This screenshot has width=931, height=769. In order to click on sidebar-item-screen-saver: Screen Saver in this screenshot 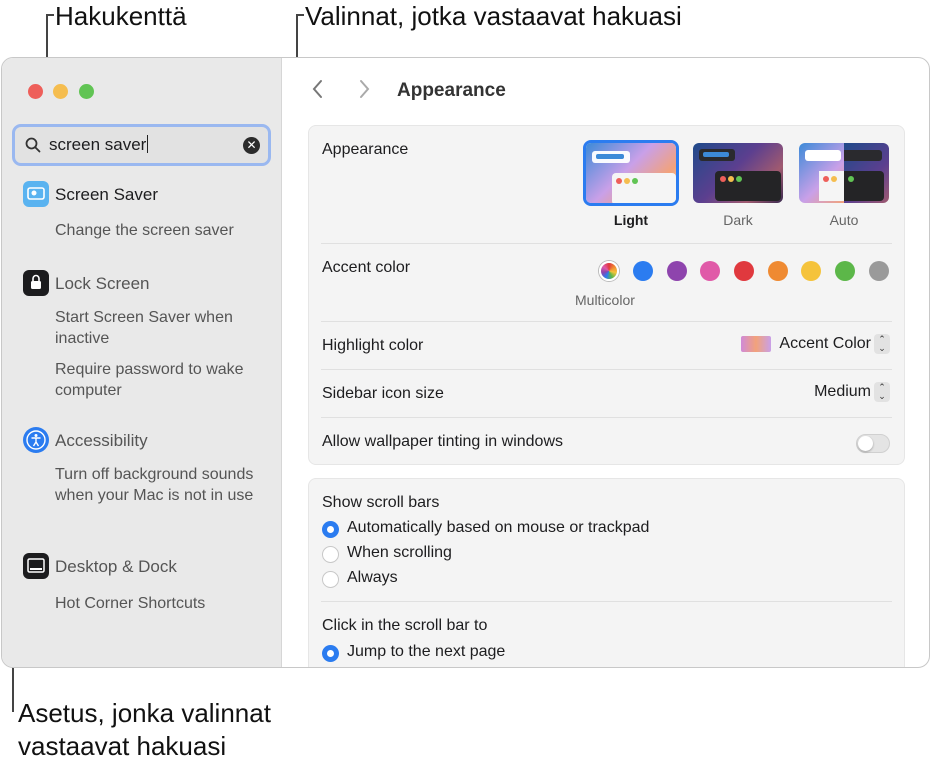, I will do `click(106, 195)`.